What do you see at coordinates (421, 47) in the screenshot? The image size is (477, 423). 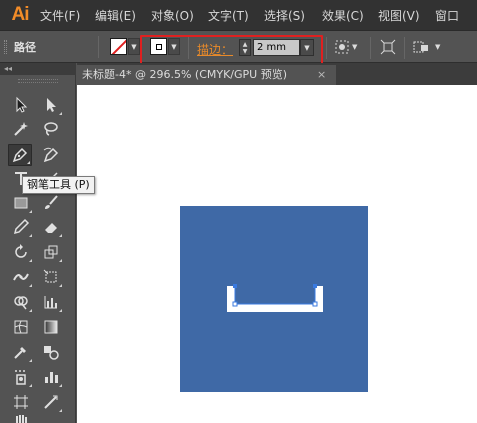 I see `isolate-icon` at bounding box center [421, 47].